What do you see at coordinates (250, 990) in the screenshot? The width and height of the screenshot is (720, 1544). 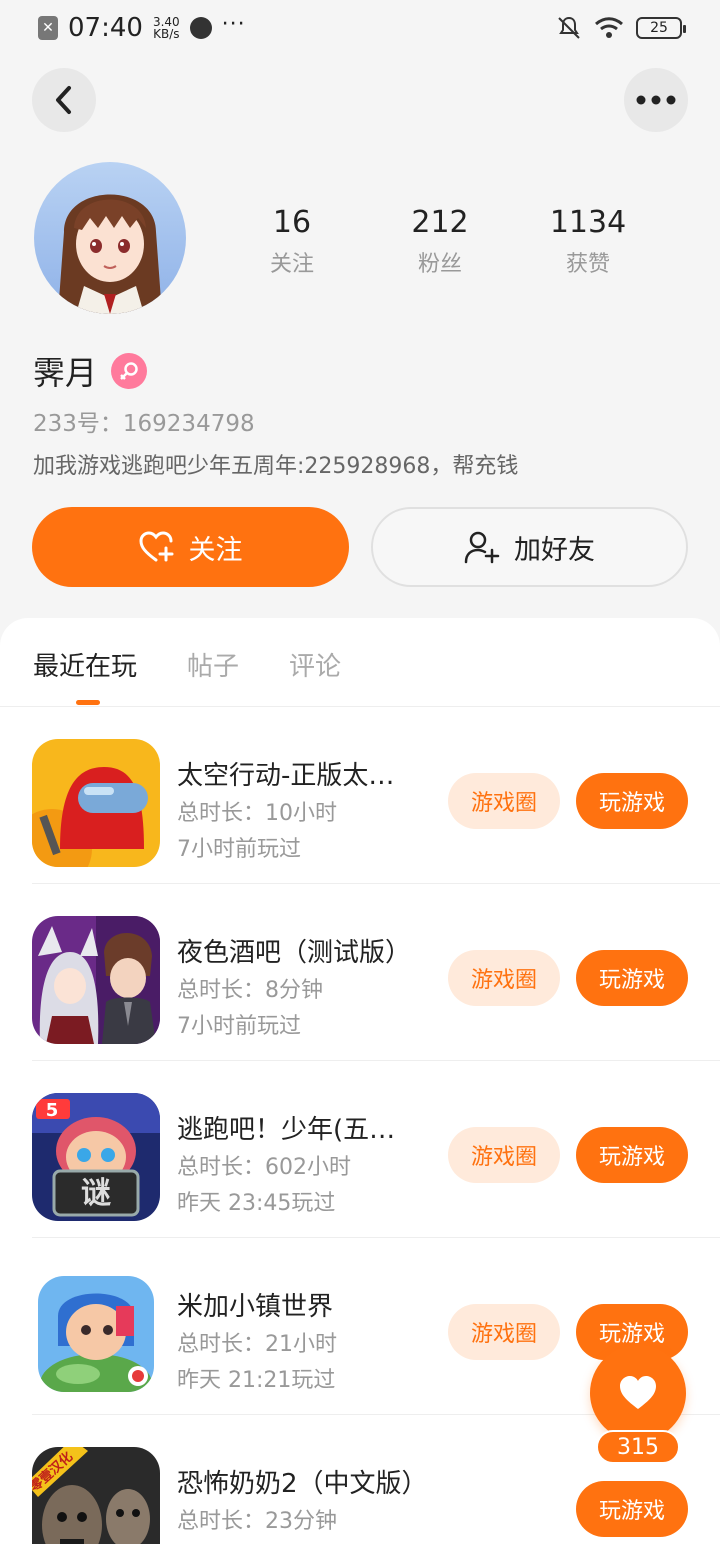 I see `game-duration: 总时长：8分钟` at bounding box center [250, 990].